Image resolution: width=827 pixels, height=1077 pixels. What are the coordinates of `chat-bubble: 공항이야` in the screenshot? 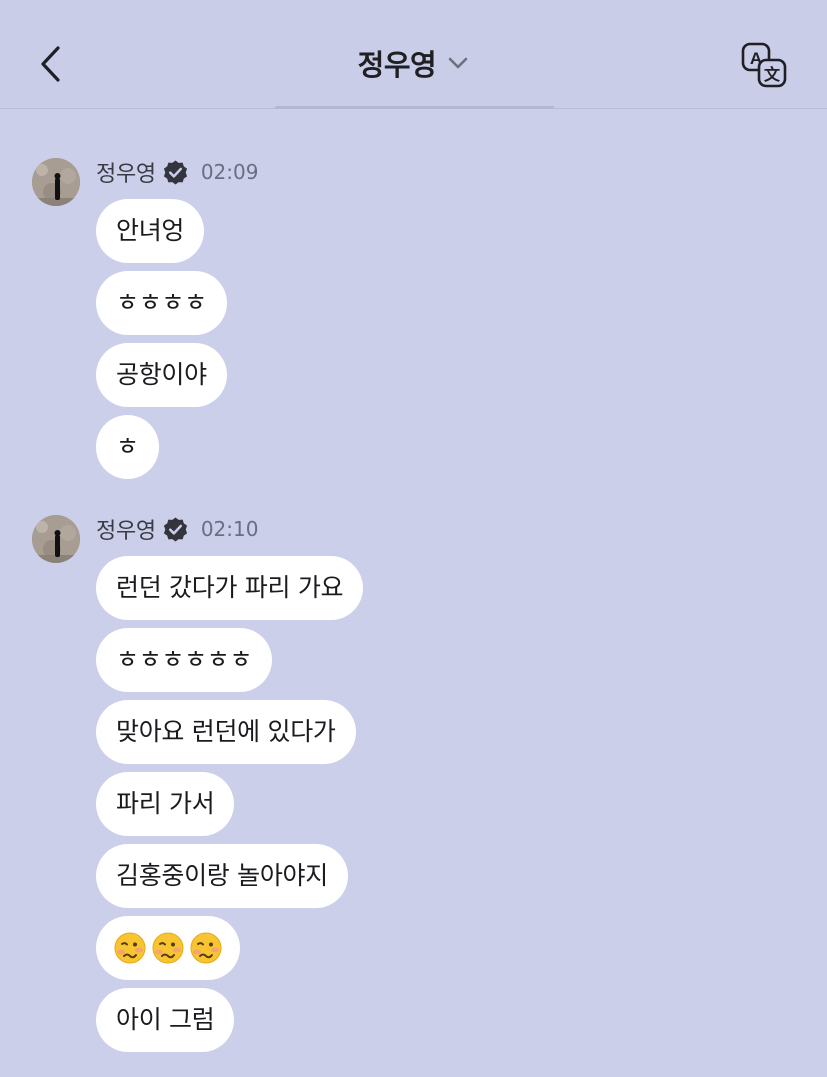 It's located at (161, 375).